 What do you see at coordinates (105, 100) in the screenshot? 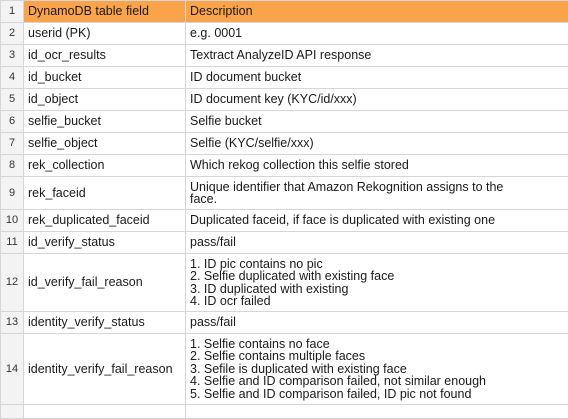
I see `field-cell: id_object` at bounding box center [105, 100].